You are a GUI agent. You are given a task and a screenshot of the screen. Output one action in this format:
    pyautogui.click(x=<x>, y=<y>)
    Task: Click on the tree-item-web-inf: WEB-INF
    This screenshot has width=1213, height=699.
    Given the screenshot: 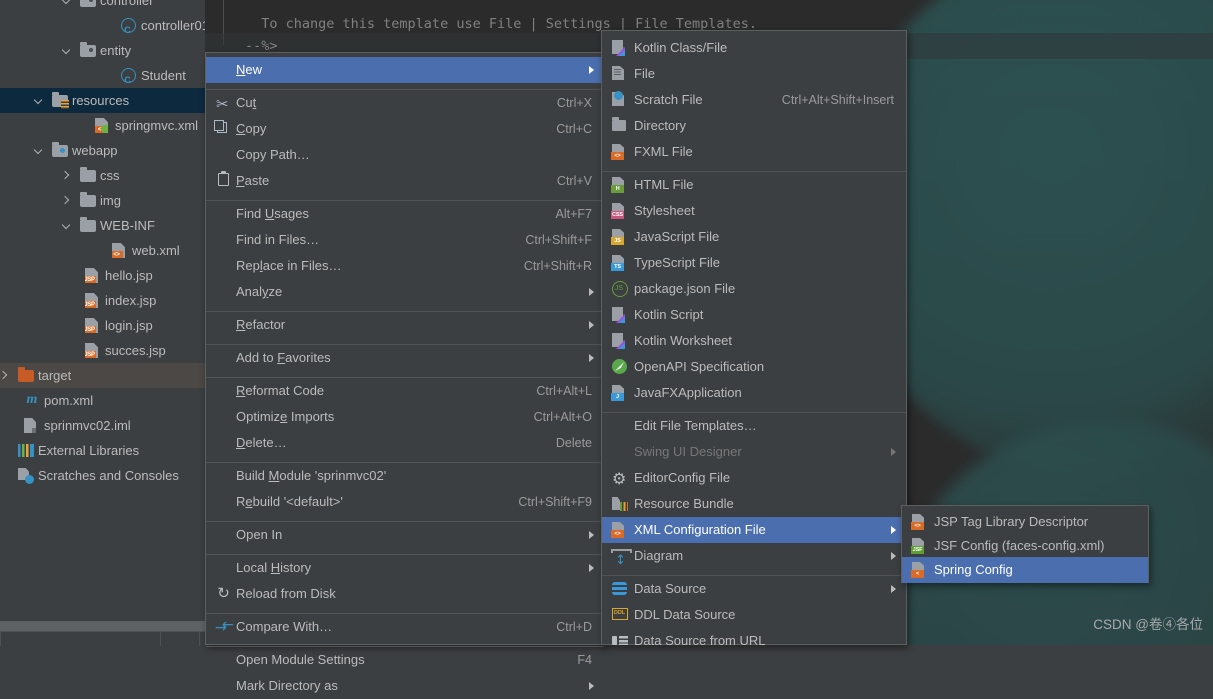 What is the action you would take?
    pyautogui.click(x=102, y=225)
    